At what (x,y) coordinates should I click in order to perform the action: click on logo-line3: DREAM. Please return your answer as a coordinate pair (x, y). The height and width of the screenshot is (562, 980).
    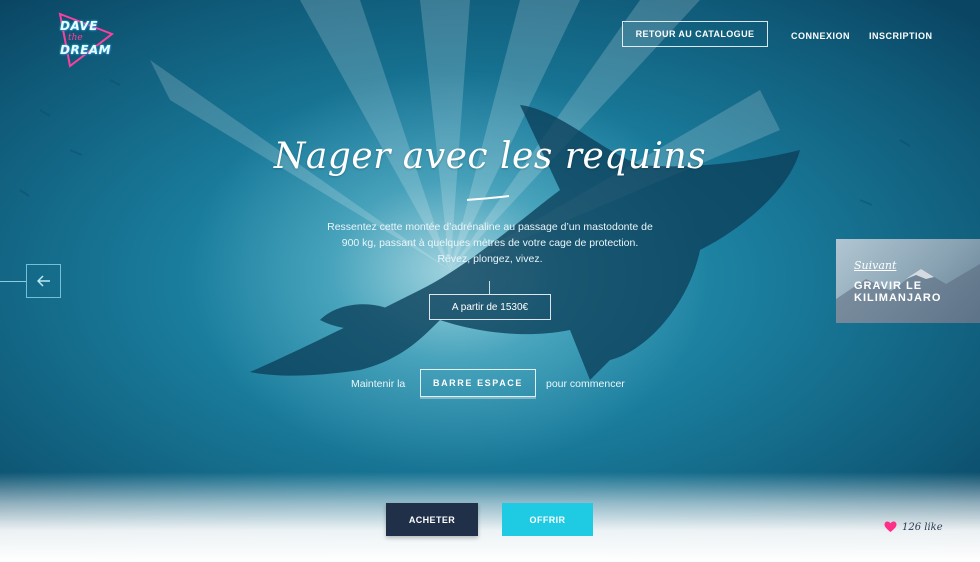
    Looking at the image, I should click on (86, 50).